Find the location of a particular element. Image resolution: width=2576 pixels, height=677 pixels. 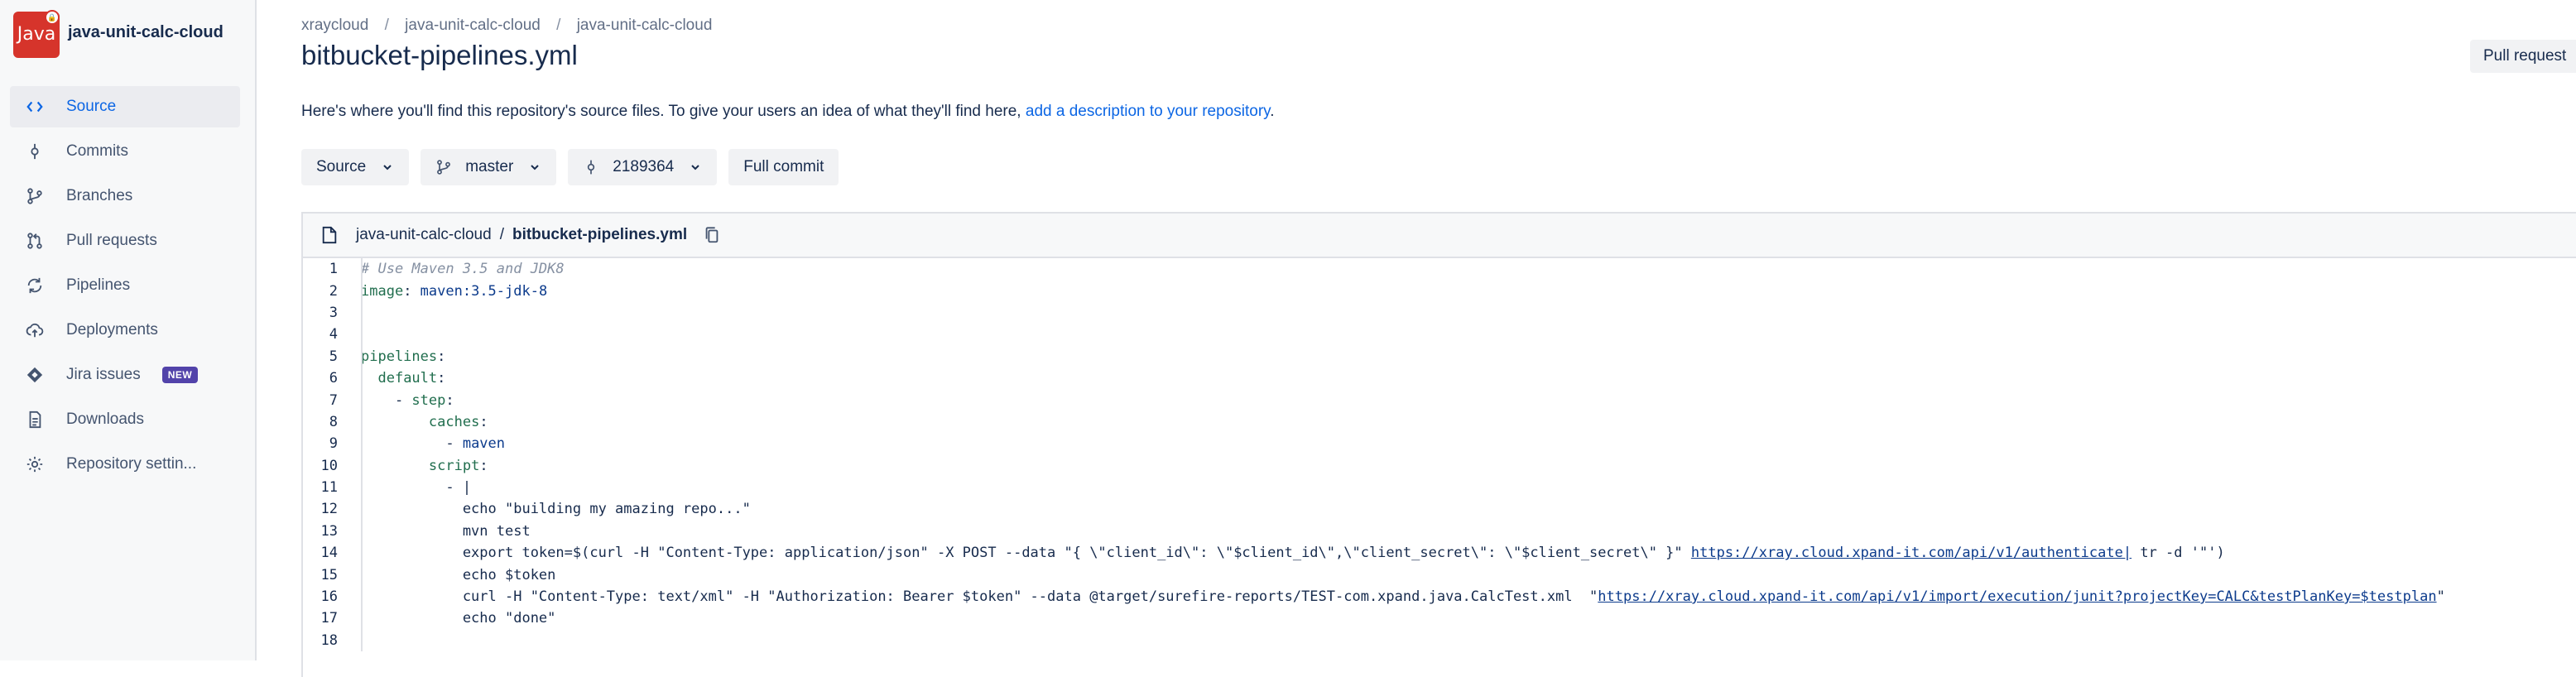

line-number: 18 is located at coordinates (332, 640).